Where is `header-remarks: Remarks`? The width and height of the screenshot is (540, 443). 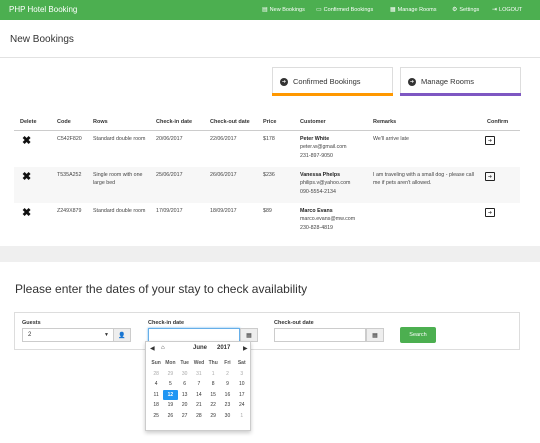
header-remarks: Remarks is located at coordinates (385, 122).